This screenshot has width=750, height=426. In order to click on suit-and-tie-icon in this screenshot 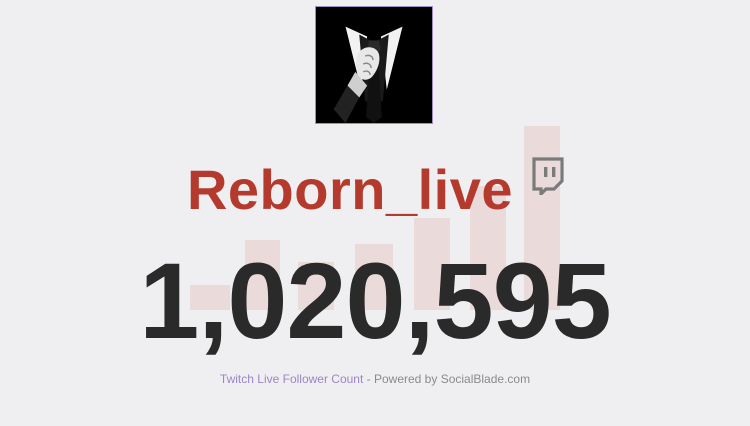, I will do `click(374, 65)`.